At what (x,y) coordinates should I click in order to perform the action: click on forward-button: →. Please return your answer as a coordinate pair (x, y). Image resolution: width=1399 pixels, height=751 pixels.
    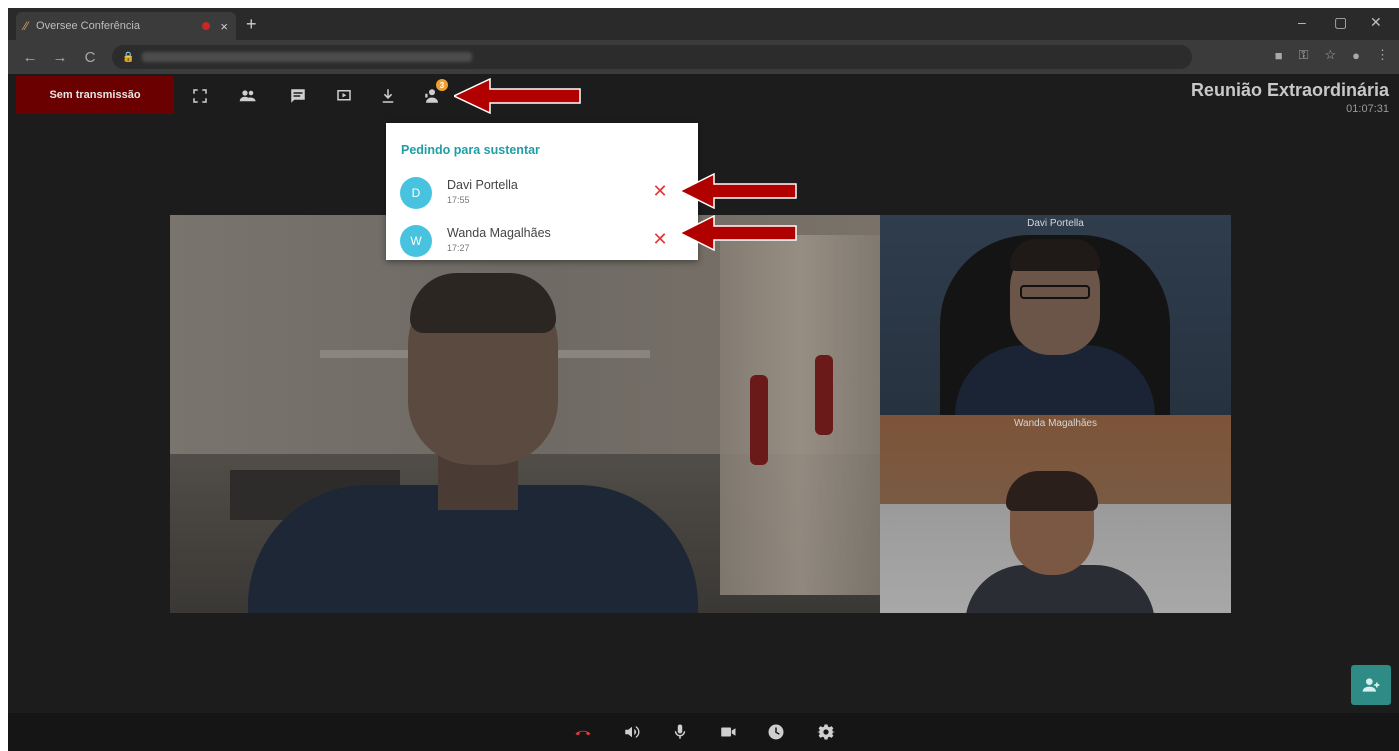
    Looking at the image, I should click on (60, 57).